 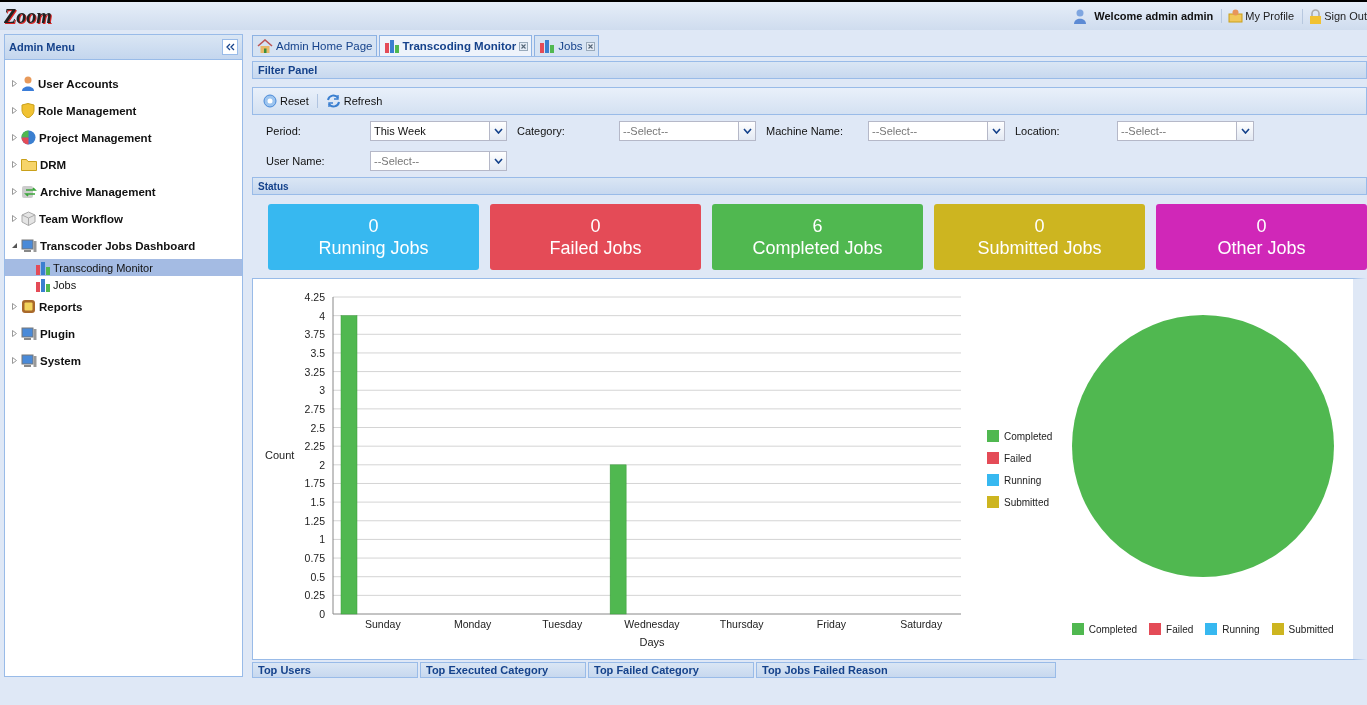 What do you see at coordinates (28, 306) in the screenshot?
I see `notebook-icon` at bounding box center [28, 306].